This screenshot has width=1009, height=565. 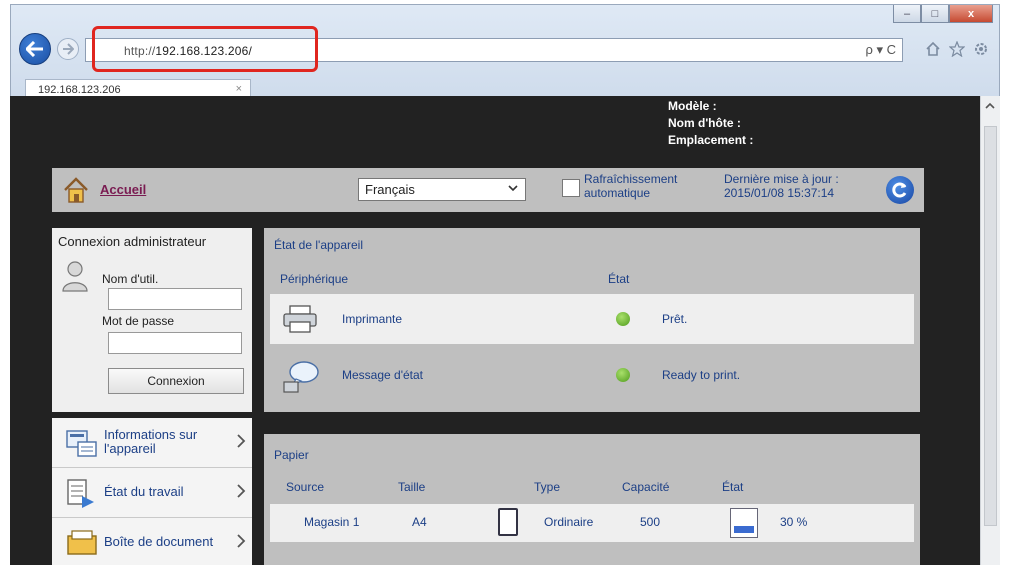 What do you see at coordinates (744, 523) in the screenshot?
I see `paper-level-icon` at bounding box center [744, 523].